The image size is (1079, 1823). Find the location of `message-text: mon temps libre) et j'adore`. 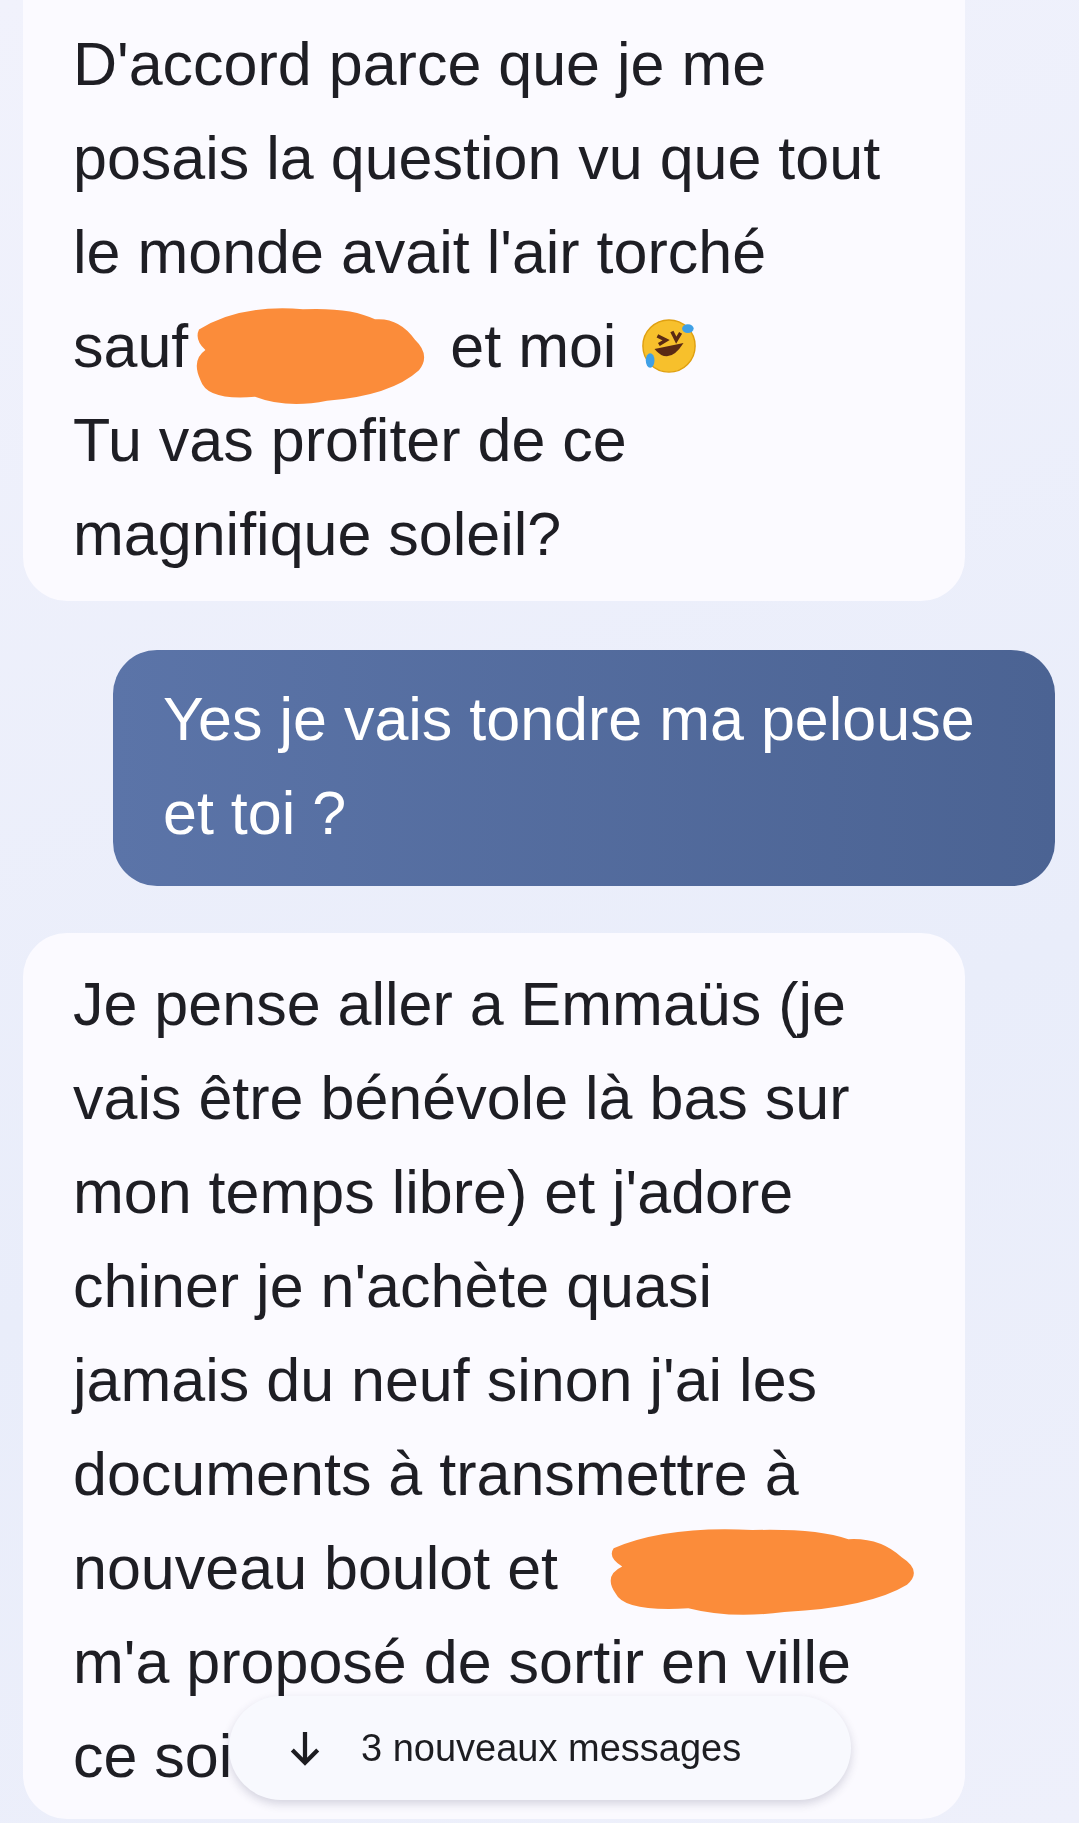

message-text: mon temps libre) et j'adore is located at coordinates (433, 1192).